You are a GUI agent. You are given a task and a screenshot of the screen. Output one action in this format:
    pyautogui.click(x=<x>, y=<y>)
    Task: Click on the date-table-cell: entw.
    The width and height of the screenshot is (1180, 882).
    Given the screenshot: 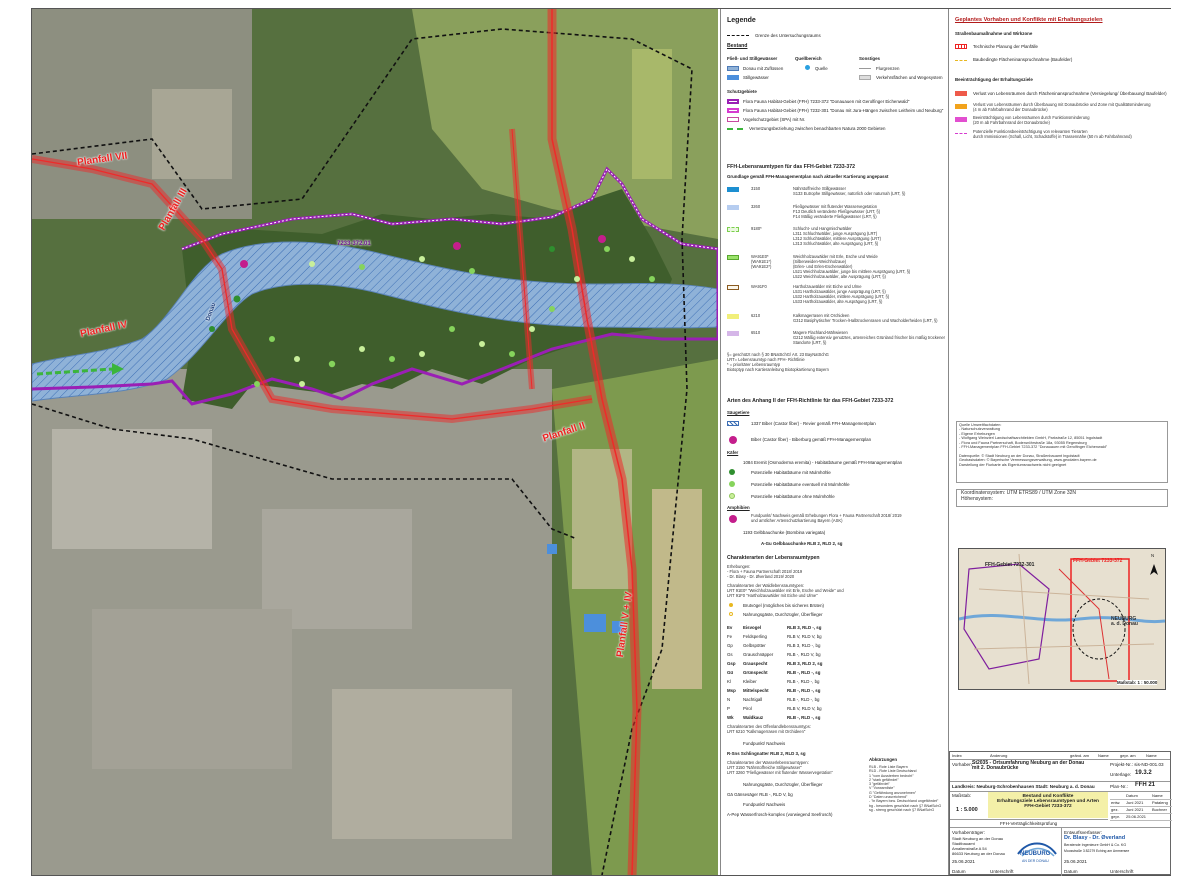 What is the action you would take?
    pyautogui.click(x=1116, y=802)
    